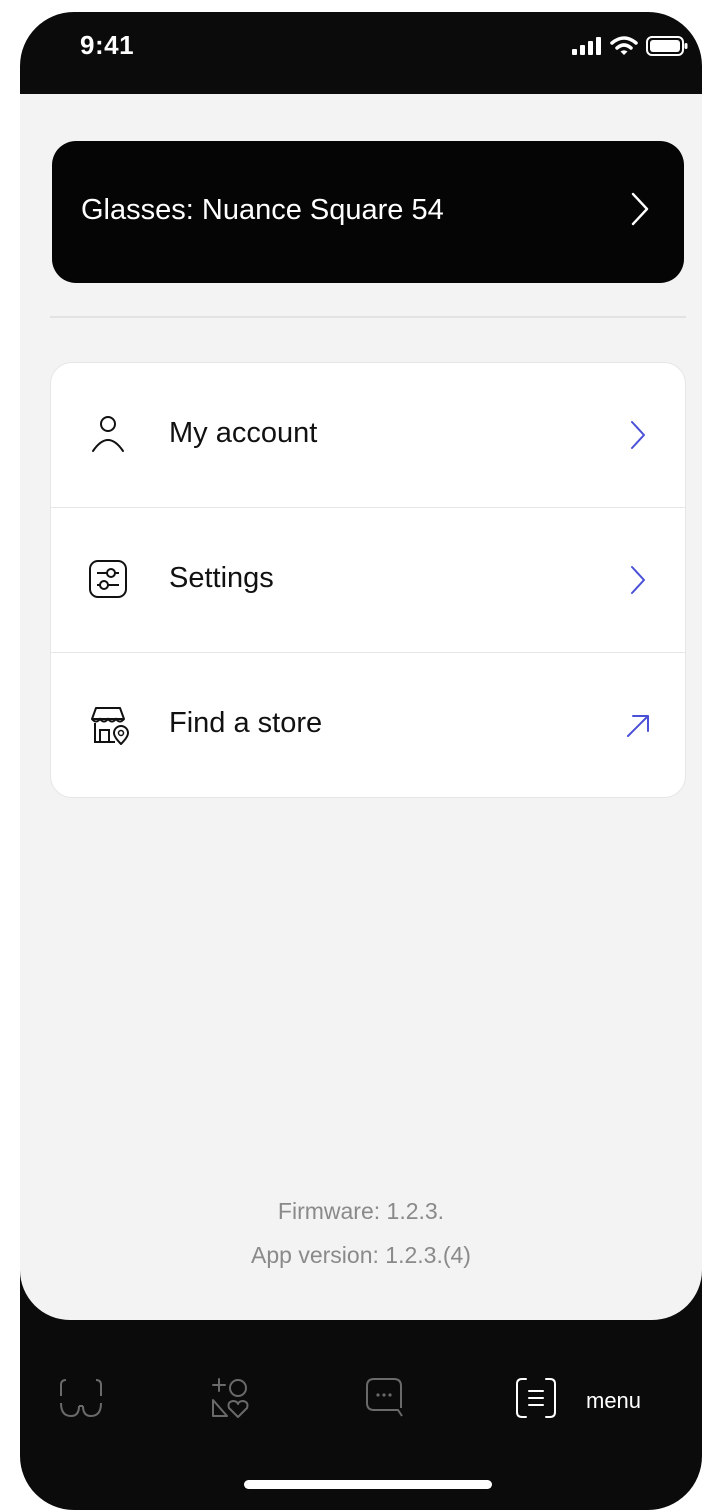 This screenshot has width=702, height=1510. I want to click on menu-icon, so click(536, 1398).